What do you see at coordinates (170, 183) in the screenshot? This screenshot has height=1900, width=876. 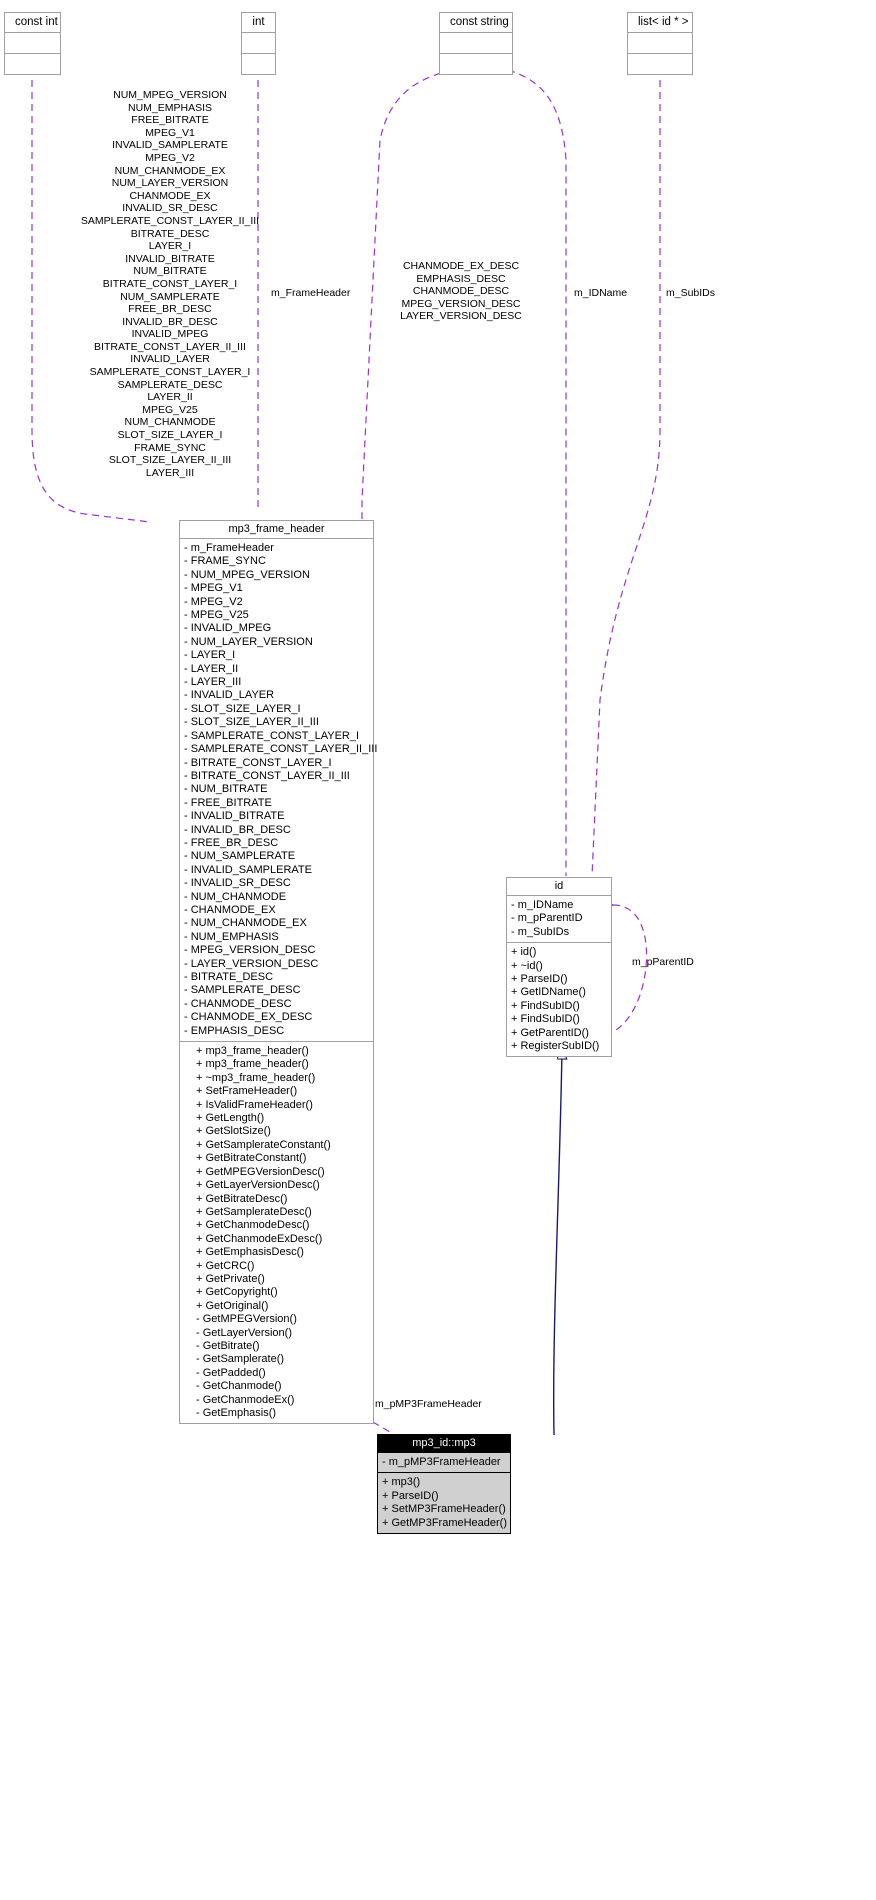 I see `edge-label-line: NUM_LAYER_VERSION` at bounding box center [170, 183].